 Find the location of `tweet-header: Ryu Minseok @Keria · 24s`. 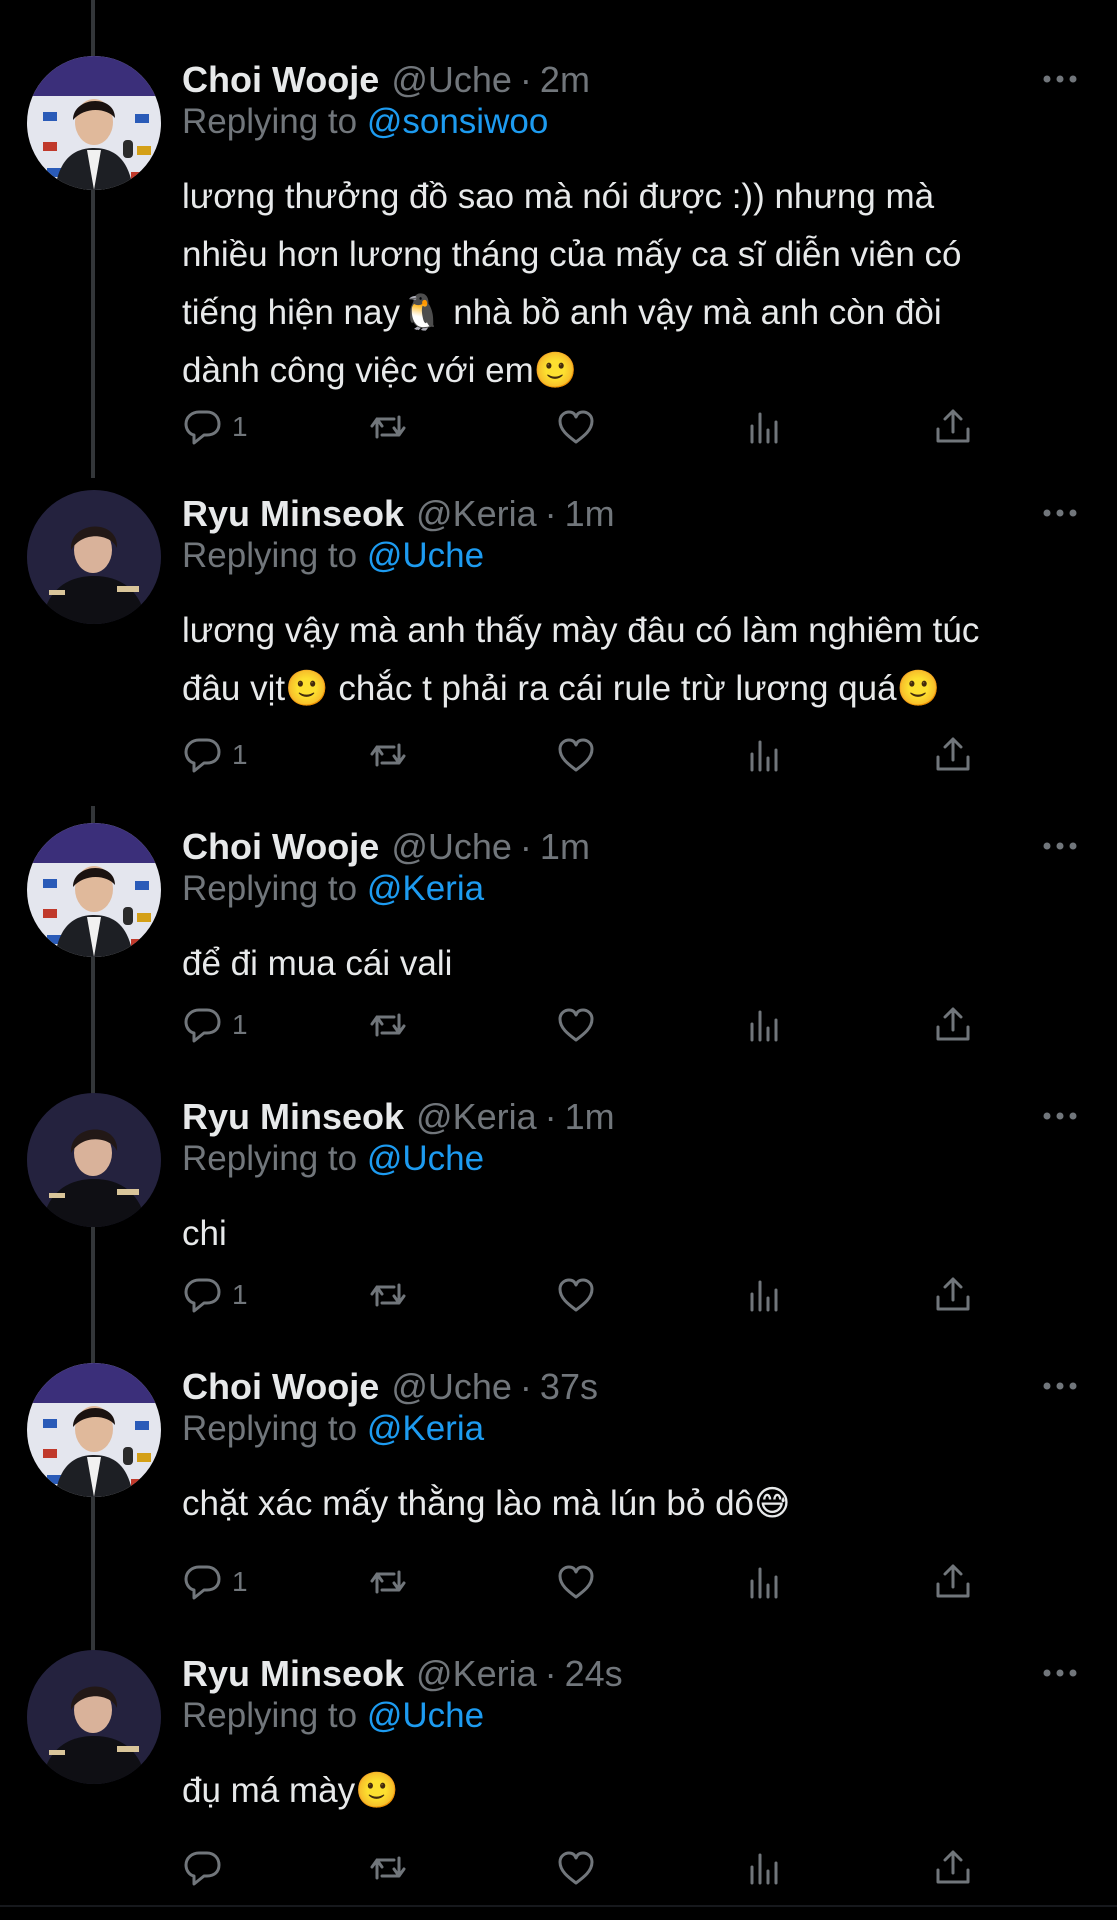

tweet-header: Ryu Minseok @Keria · 24s is located at coordinates (402, 1674).